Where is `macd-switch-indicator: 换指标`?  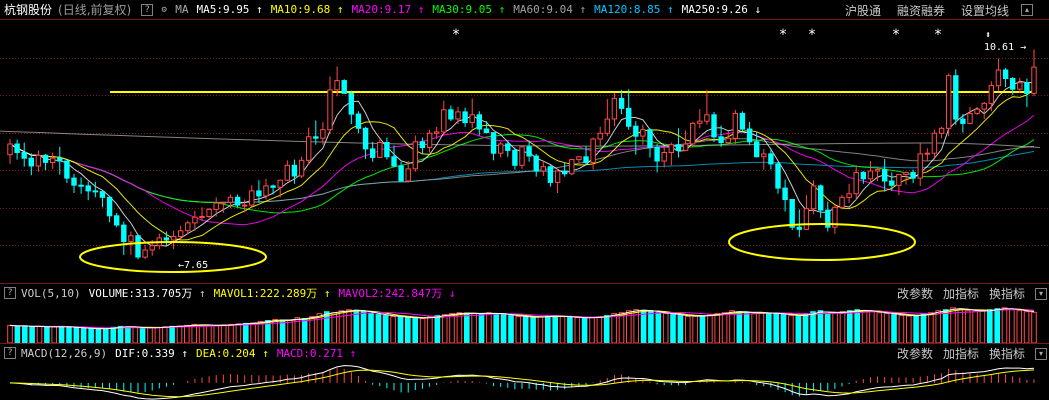 macd-switch-indicator: 换指标 is located at coordinates (1007, 353).